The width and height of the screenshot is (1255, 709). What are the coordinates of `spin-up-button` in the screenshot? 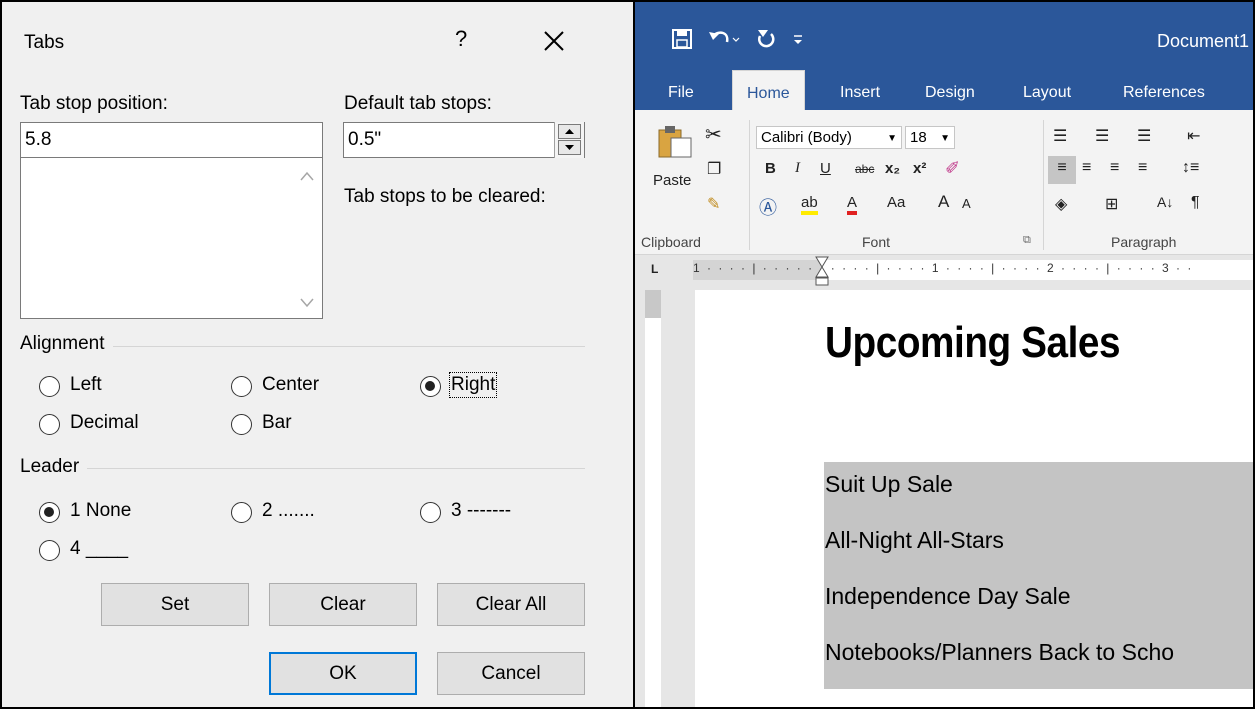 It's located at (569, 131).